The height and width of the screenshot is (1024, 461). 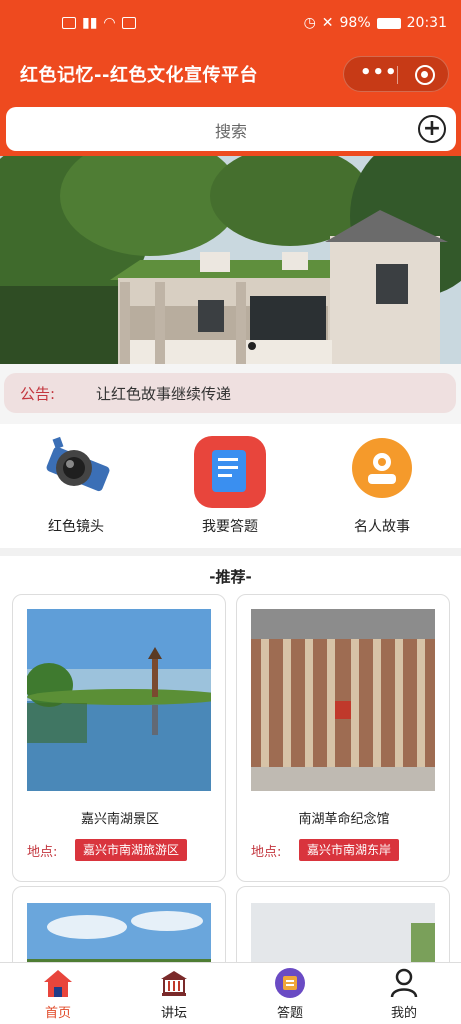 What do you see at coordinates (131, 850) in the screenshot?
I see `location-badge: 嘉兴市南湖旅游区` at bounding box center [131, 850].